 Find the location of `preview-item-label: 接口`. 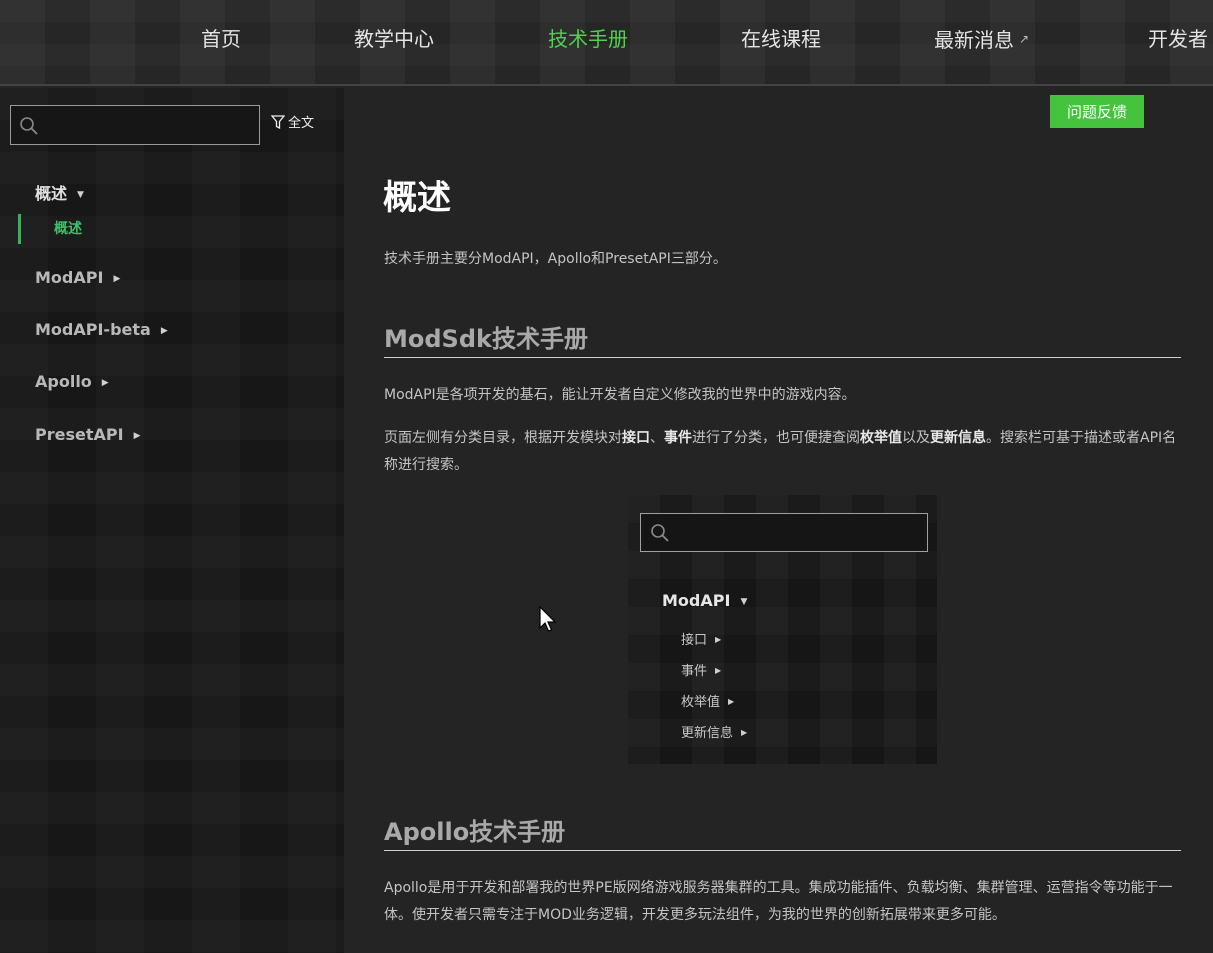

preview-item-label: 接口 is located at coordinates (694, 640).